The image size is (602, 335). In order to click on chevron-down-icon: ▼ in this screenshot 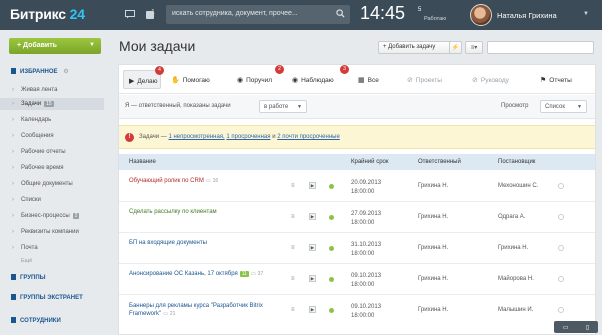, I will do `click(586, 14)`.